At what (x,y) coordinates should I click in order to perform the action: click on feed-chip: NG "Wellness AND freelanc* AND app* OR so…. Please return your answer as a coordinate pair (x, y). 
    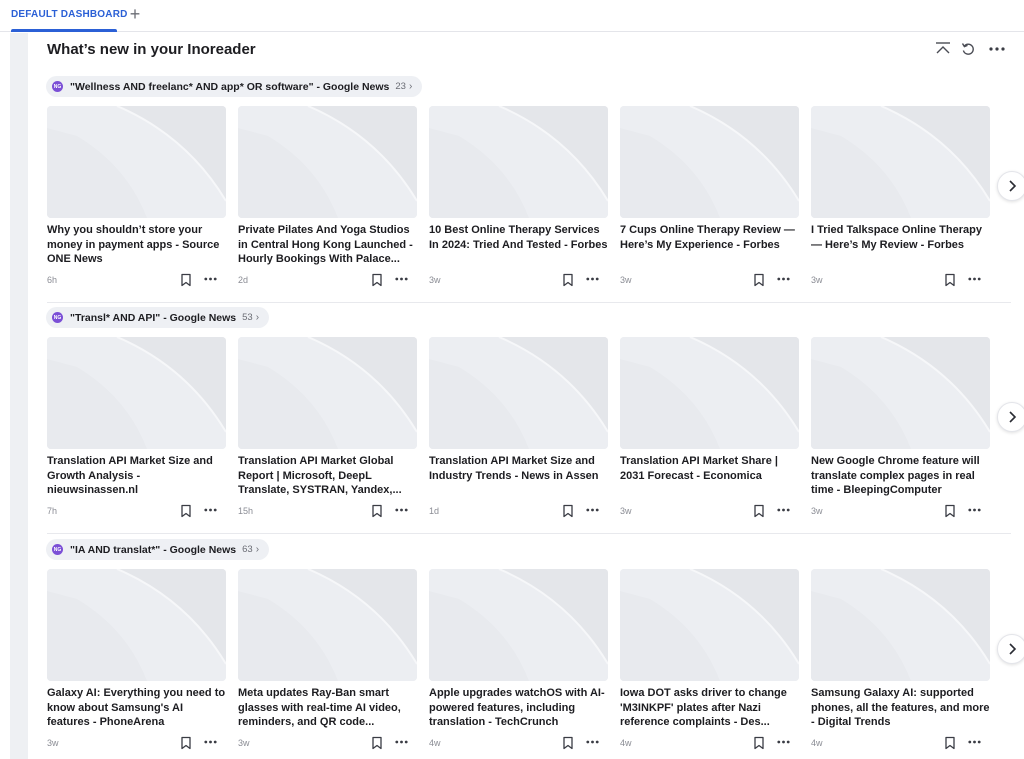
    Looking at the image, I should click on (234, 86).